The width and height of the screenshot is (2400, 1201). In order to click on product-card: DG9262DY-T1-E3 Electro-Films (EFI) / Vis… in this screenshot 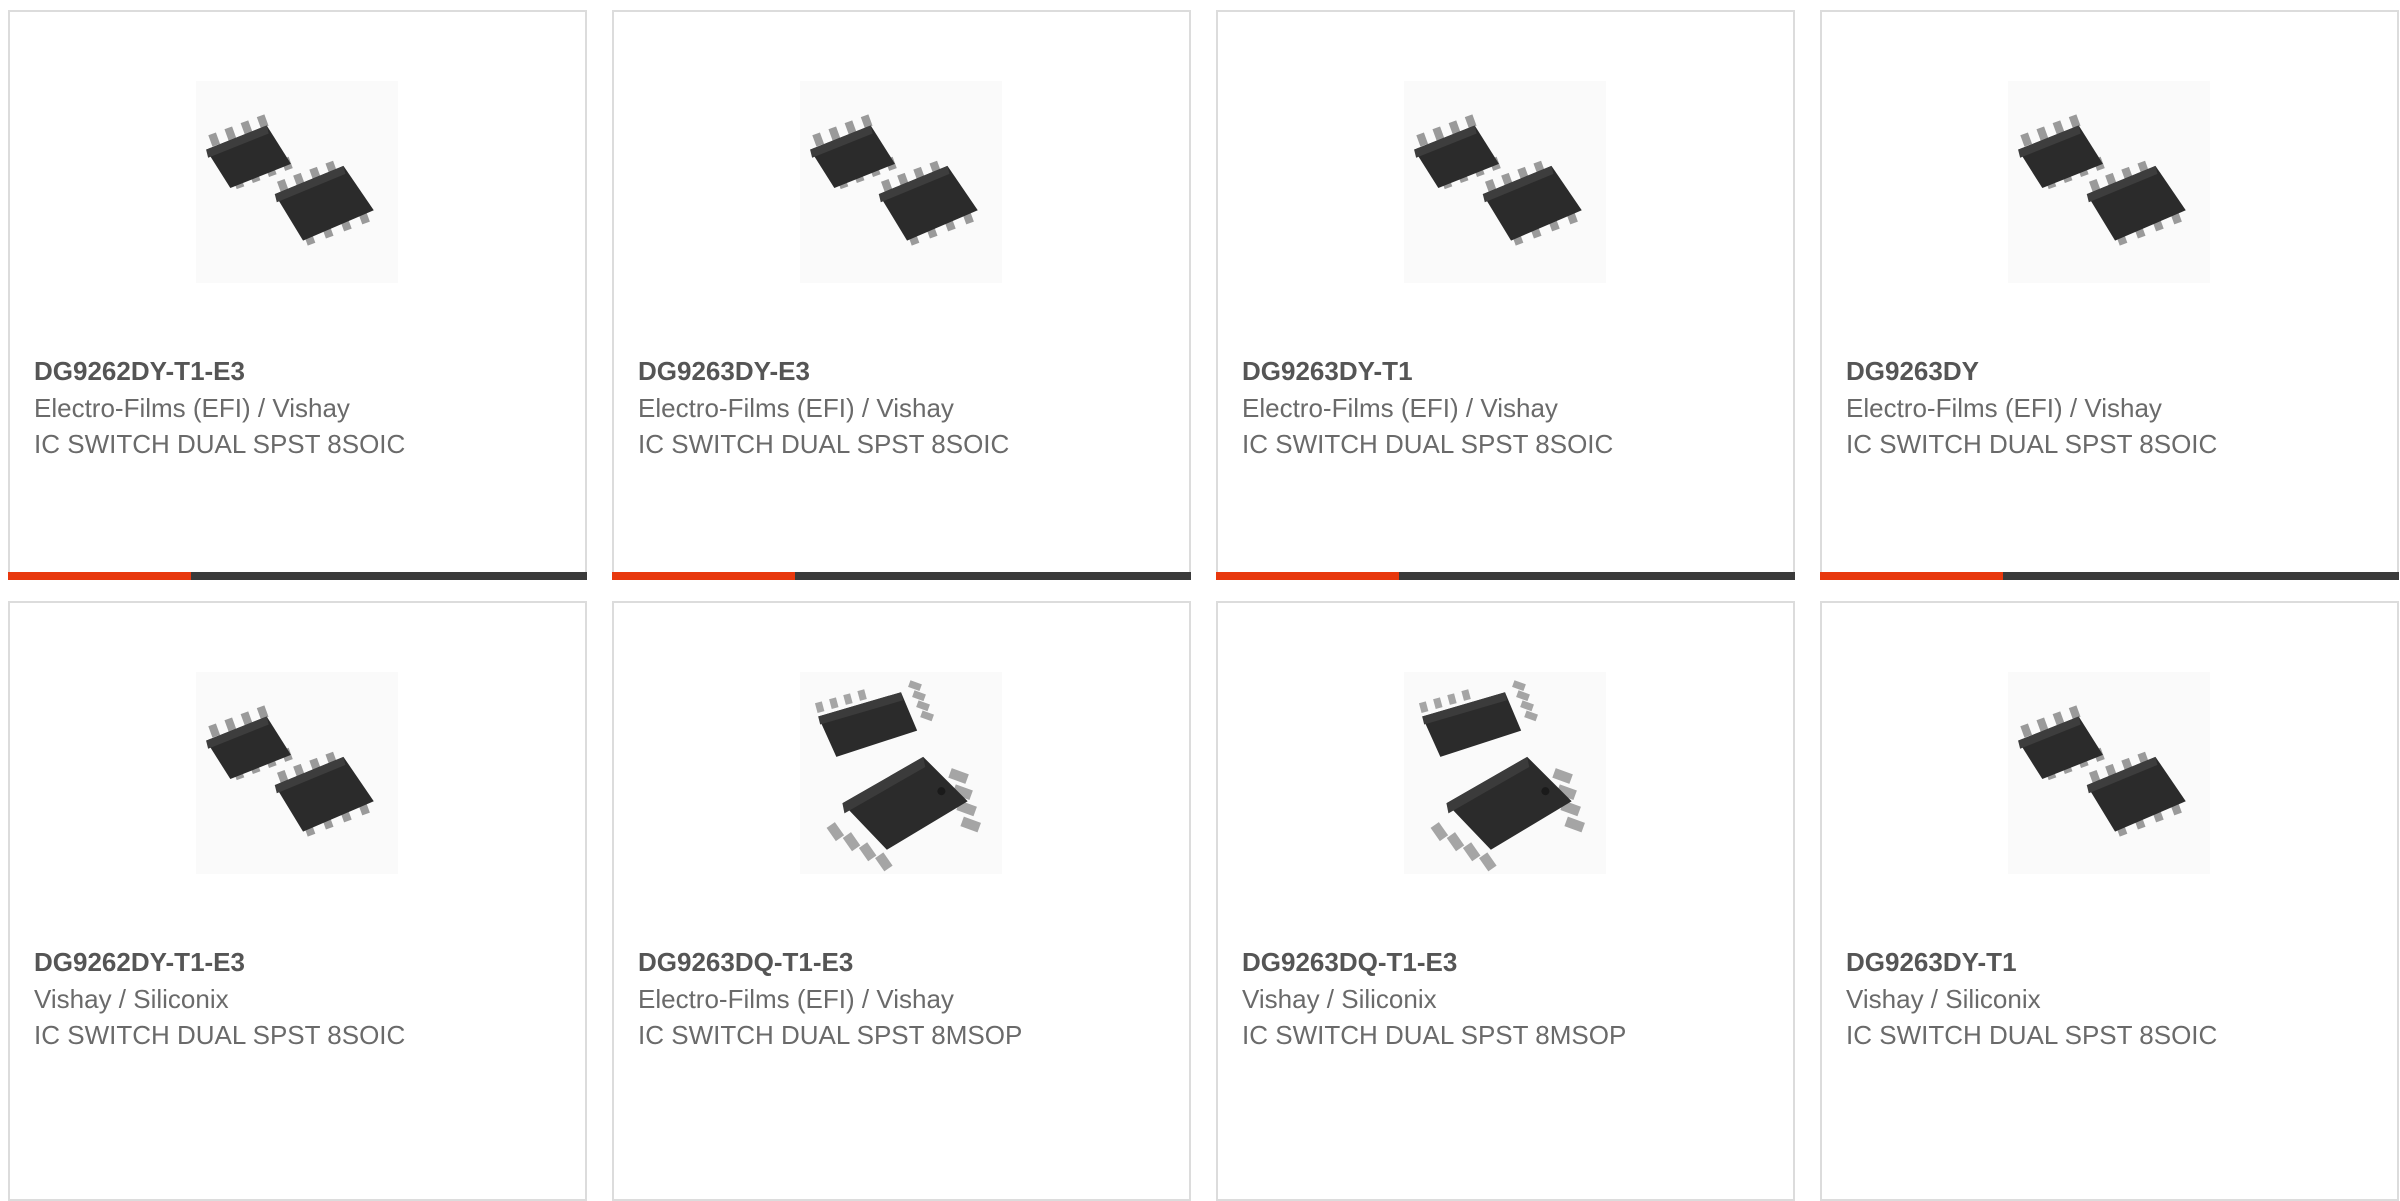, I will do `click(297, 295)`.